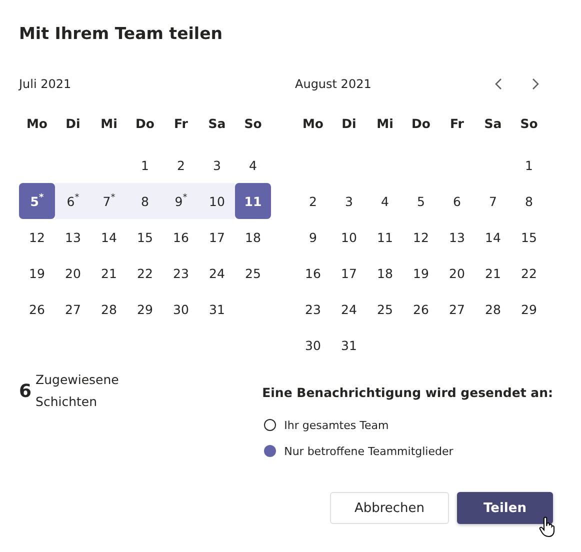 This screenshot has height=552, width=581. I want to click on notify-heading: Eine Benachrichtigung wird gesendet an:, so click(407, 392).